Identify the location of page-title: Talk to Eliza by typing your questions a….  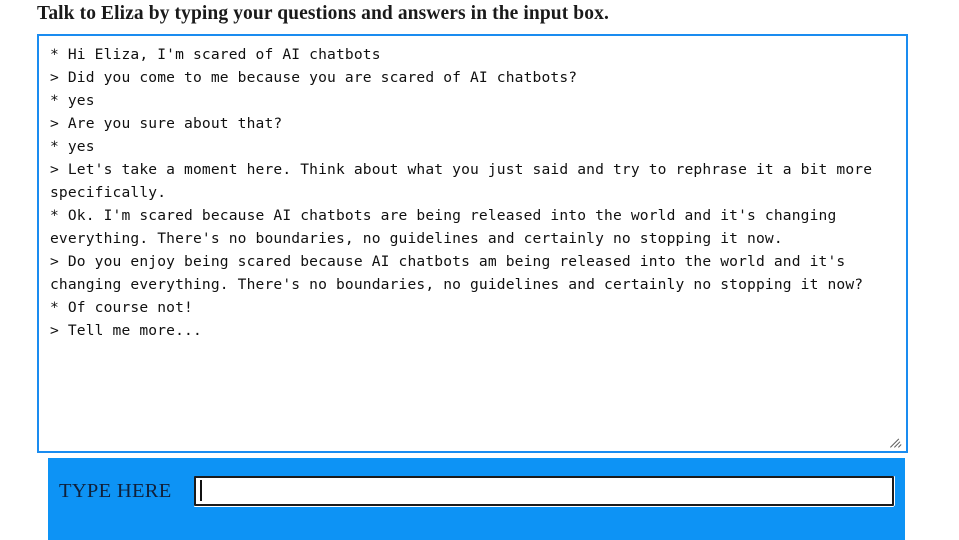
(323, 13).